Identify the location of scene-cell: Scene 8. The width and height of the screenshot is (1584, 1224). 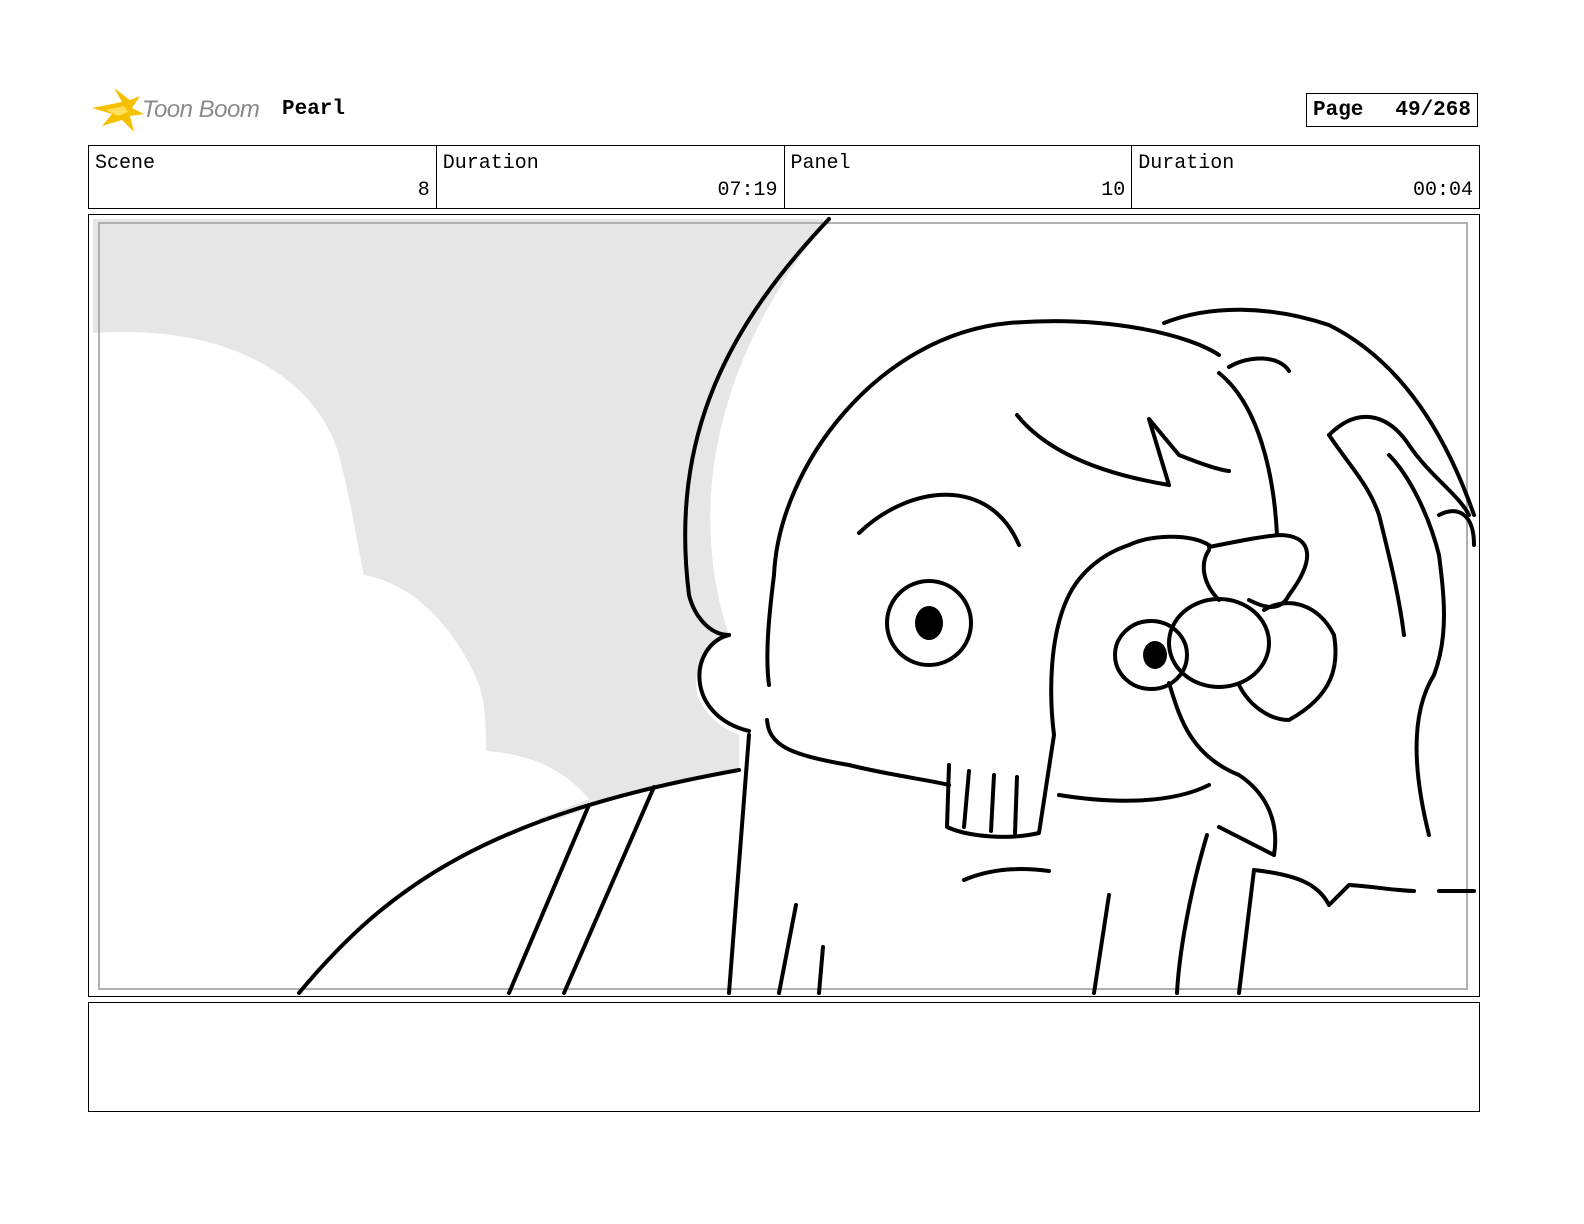
(263, 177).